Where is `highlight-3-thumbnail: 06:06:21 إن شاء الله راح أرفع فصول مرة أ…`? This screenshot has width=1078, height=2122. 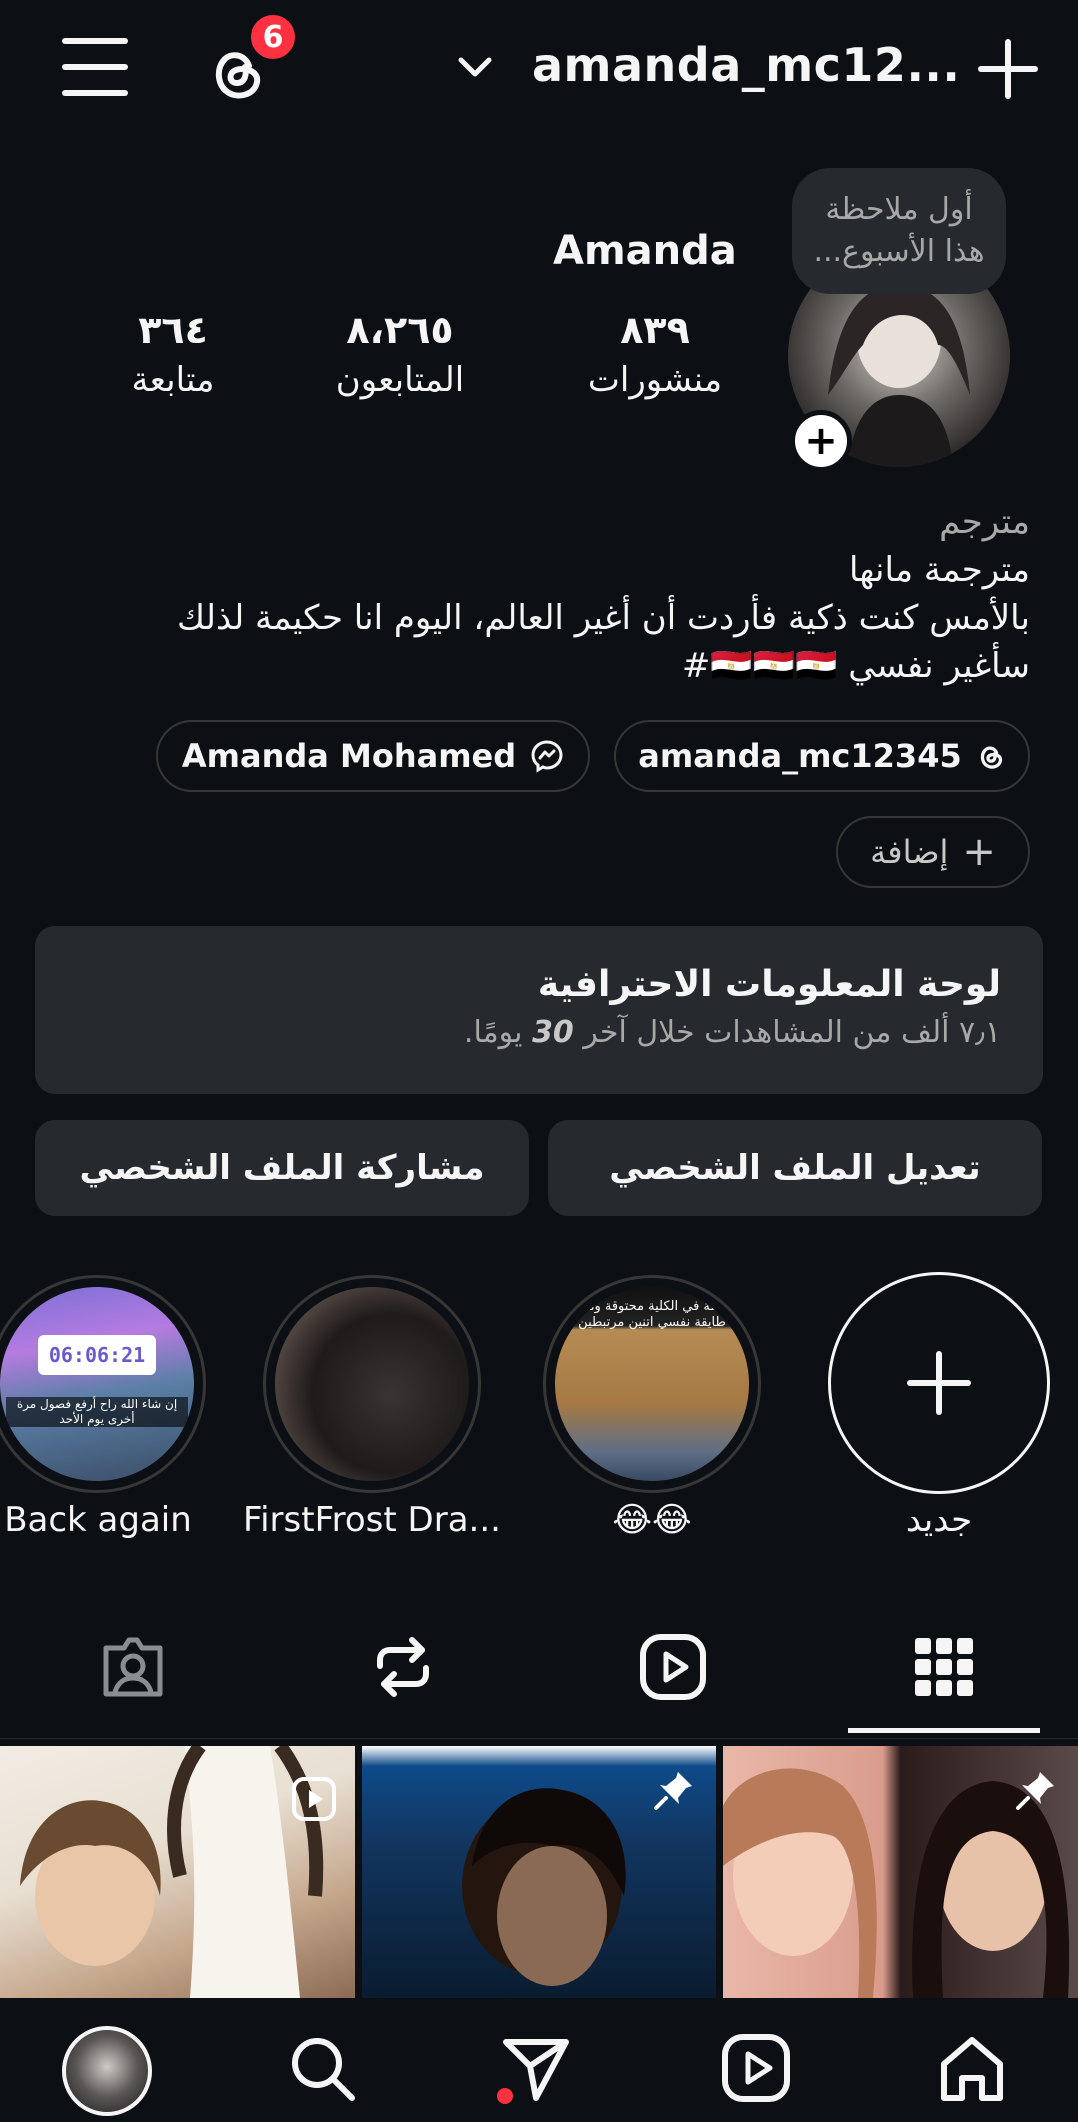 highlight-3-thumbnail: 06:06:21 إن شاء الله راح أرفع فصول مرة أ… is located at coordinates (97, 1384).